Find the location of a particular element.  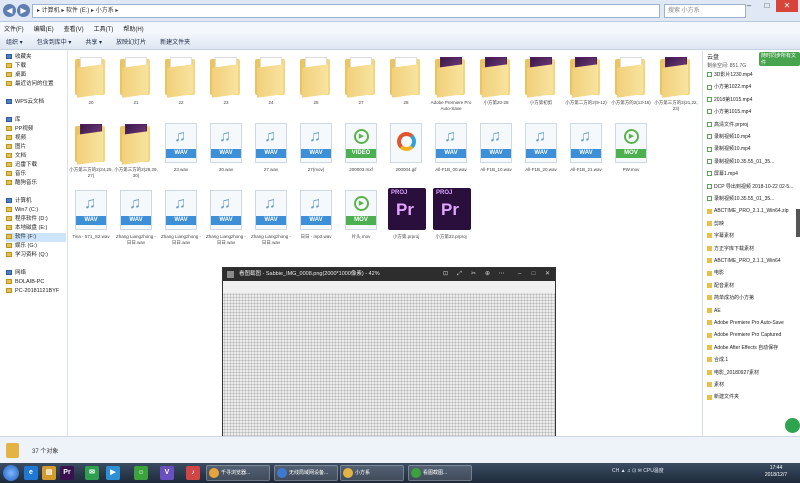

nav-item: 软件 (F:) is located at coordinates (36, 237).